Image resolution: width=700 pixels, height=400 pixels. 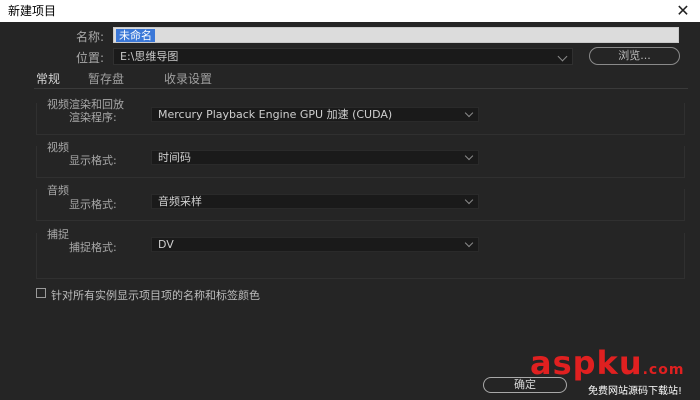 I want to click on window-title: 新建项目, so click(x=32, y=11).